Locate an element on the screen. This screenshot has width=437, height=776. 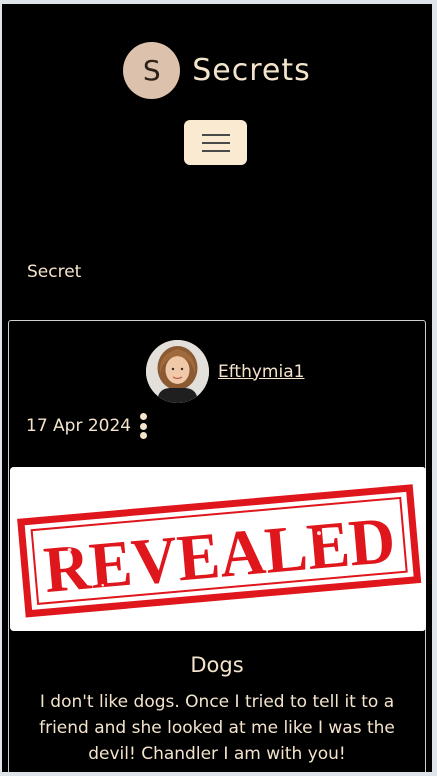
author-link: Efthymia1 is located at coordinates (261, 372).